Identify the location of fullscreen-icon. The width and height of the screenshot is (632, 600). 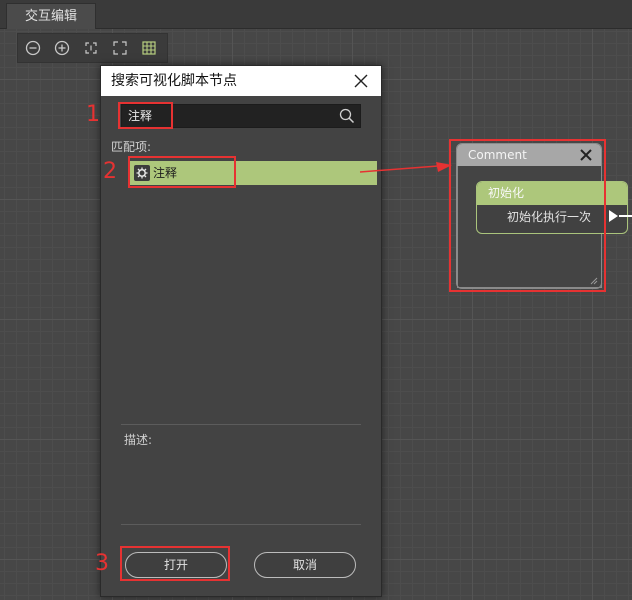
(119, 48).